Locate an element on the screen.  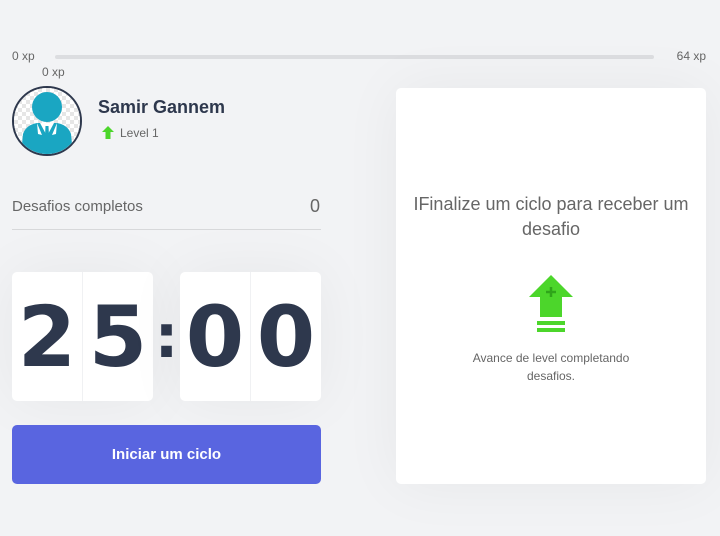
xp-min-label: 0 xp is located at coordinates (23, 56).